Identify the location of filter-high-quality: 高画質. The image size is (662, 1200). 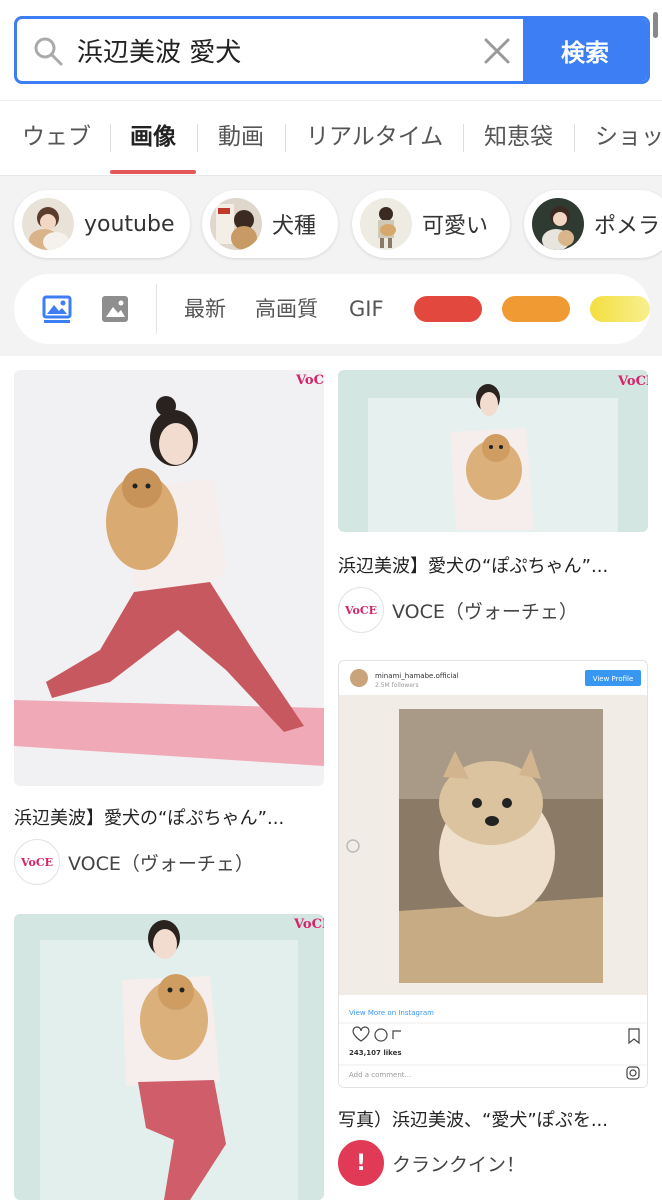
(286, 309).